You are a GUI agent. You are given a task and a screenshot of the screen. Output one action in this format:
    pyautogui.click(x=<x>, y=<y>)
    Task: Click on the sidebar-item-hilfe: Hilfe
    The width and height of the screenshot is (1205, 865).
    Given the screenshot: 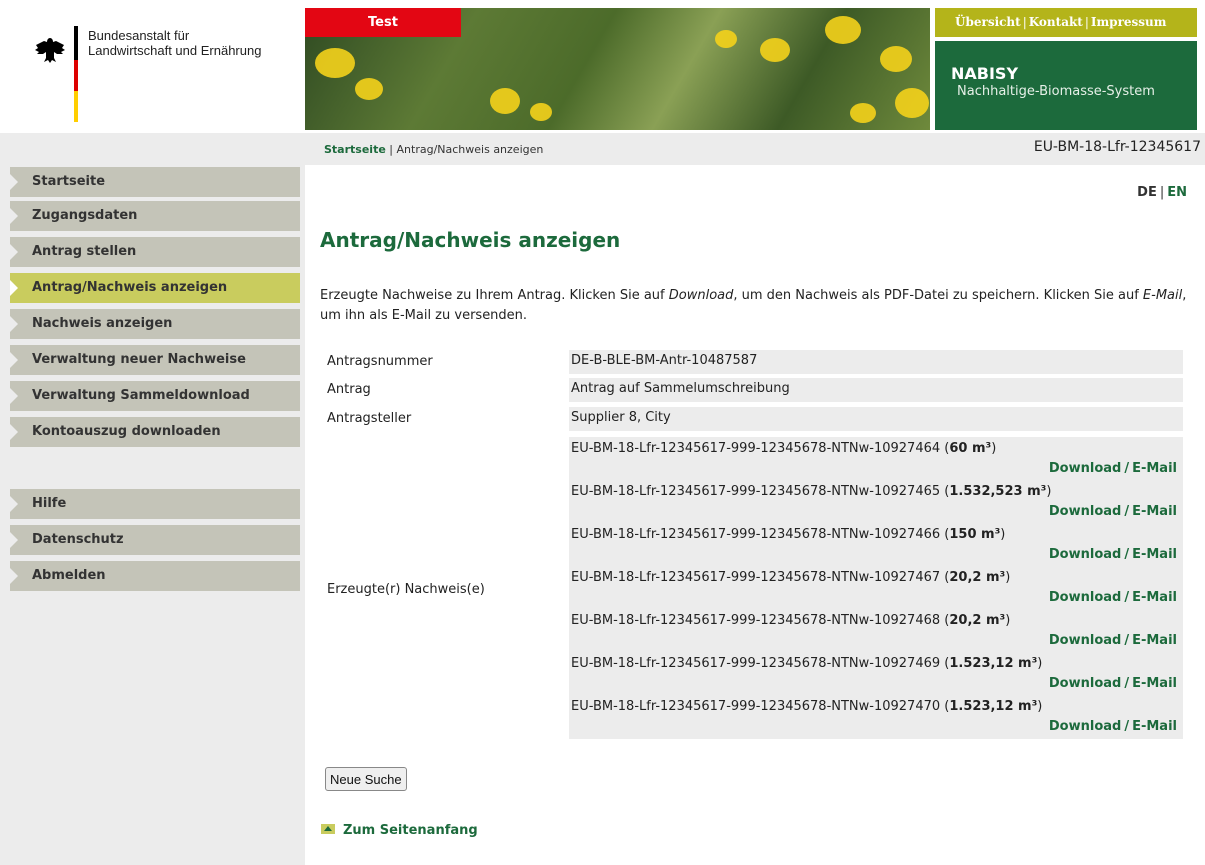 What is the action you would take?
    pyautogui.click(x=155, y=504)
    